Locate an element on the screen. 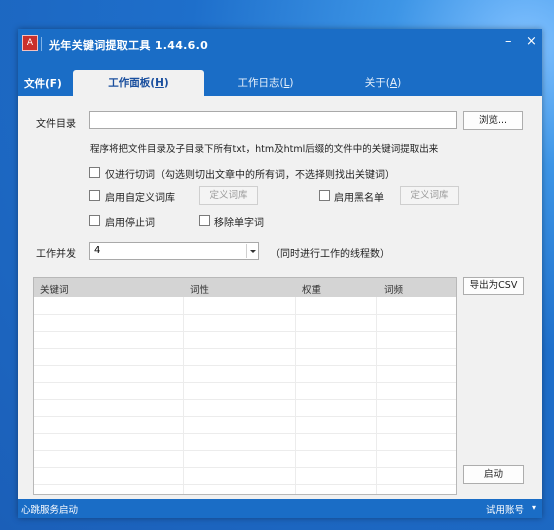  account-dropdown-icon: ▾ is located at coordinates (534, 507).